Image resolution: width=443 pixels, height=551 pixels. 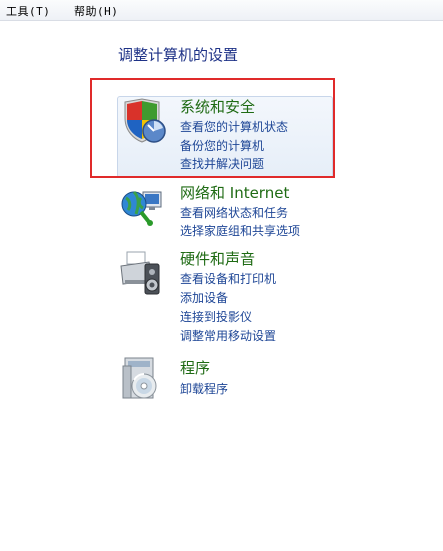 I want to click on category-title-programs: 程序, so click(x=195, y=367).